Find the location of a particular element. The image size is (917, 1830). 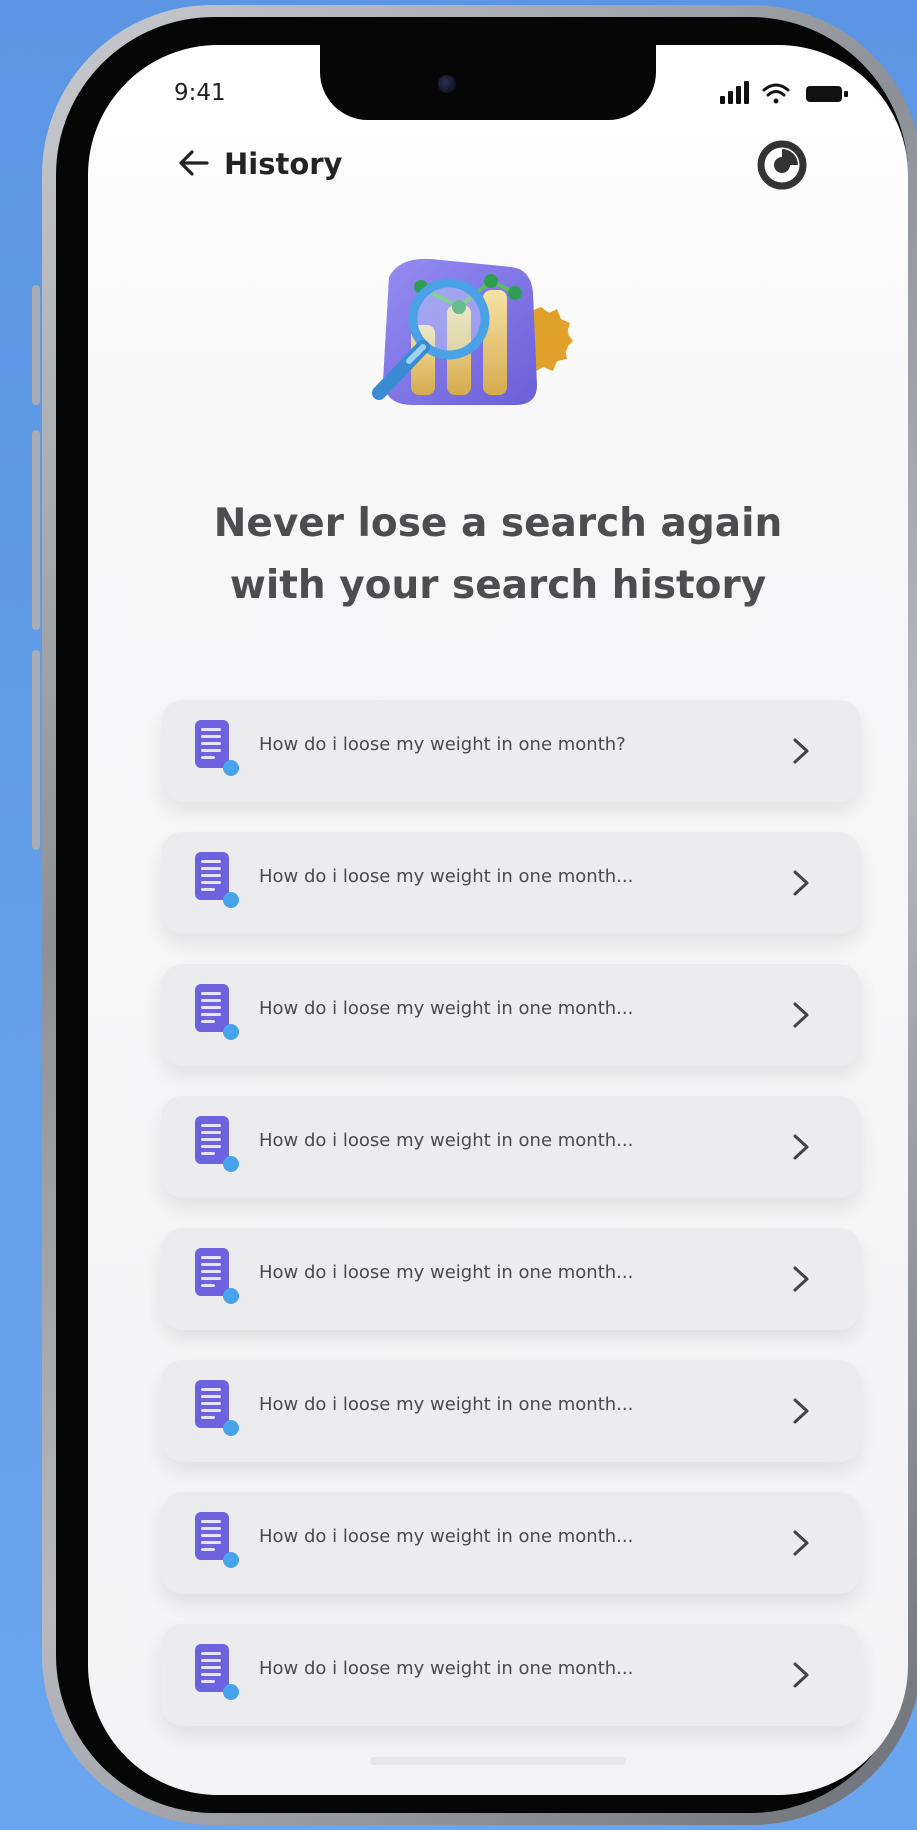

notch is located at coordinates (488, 82).